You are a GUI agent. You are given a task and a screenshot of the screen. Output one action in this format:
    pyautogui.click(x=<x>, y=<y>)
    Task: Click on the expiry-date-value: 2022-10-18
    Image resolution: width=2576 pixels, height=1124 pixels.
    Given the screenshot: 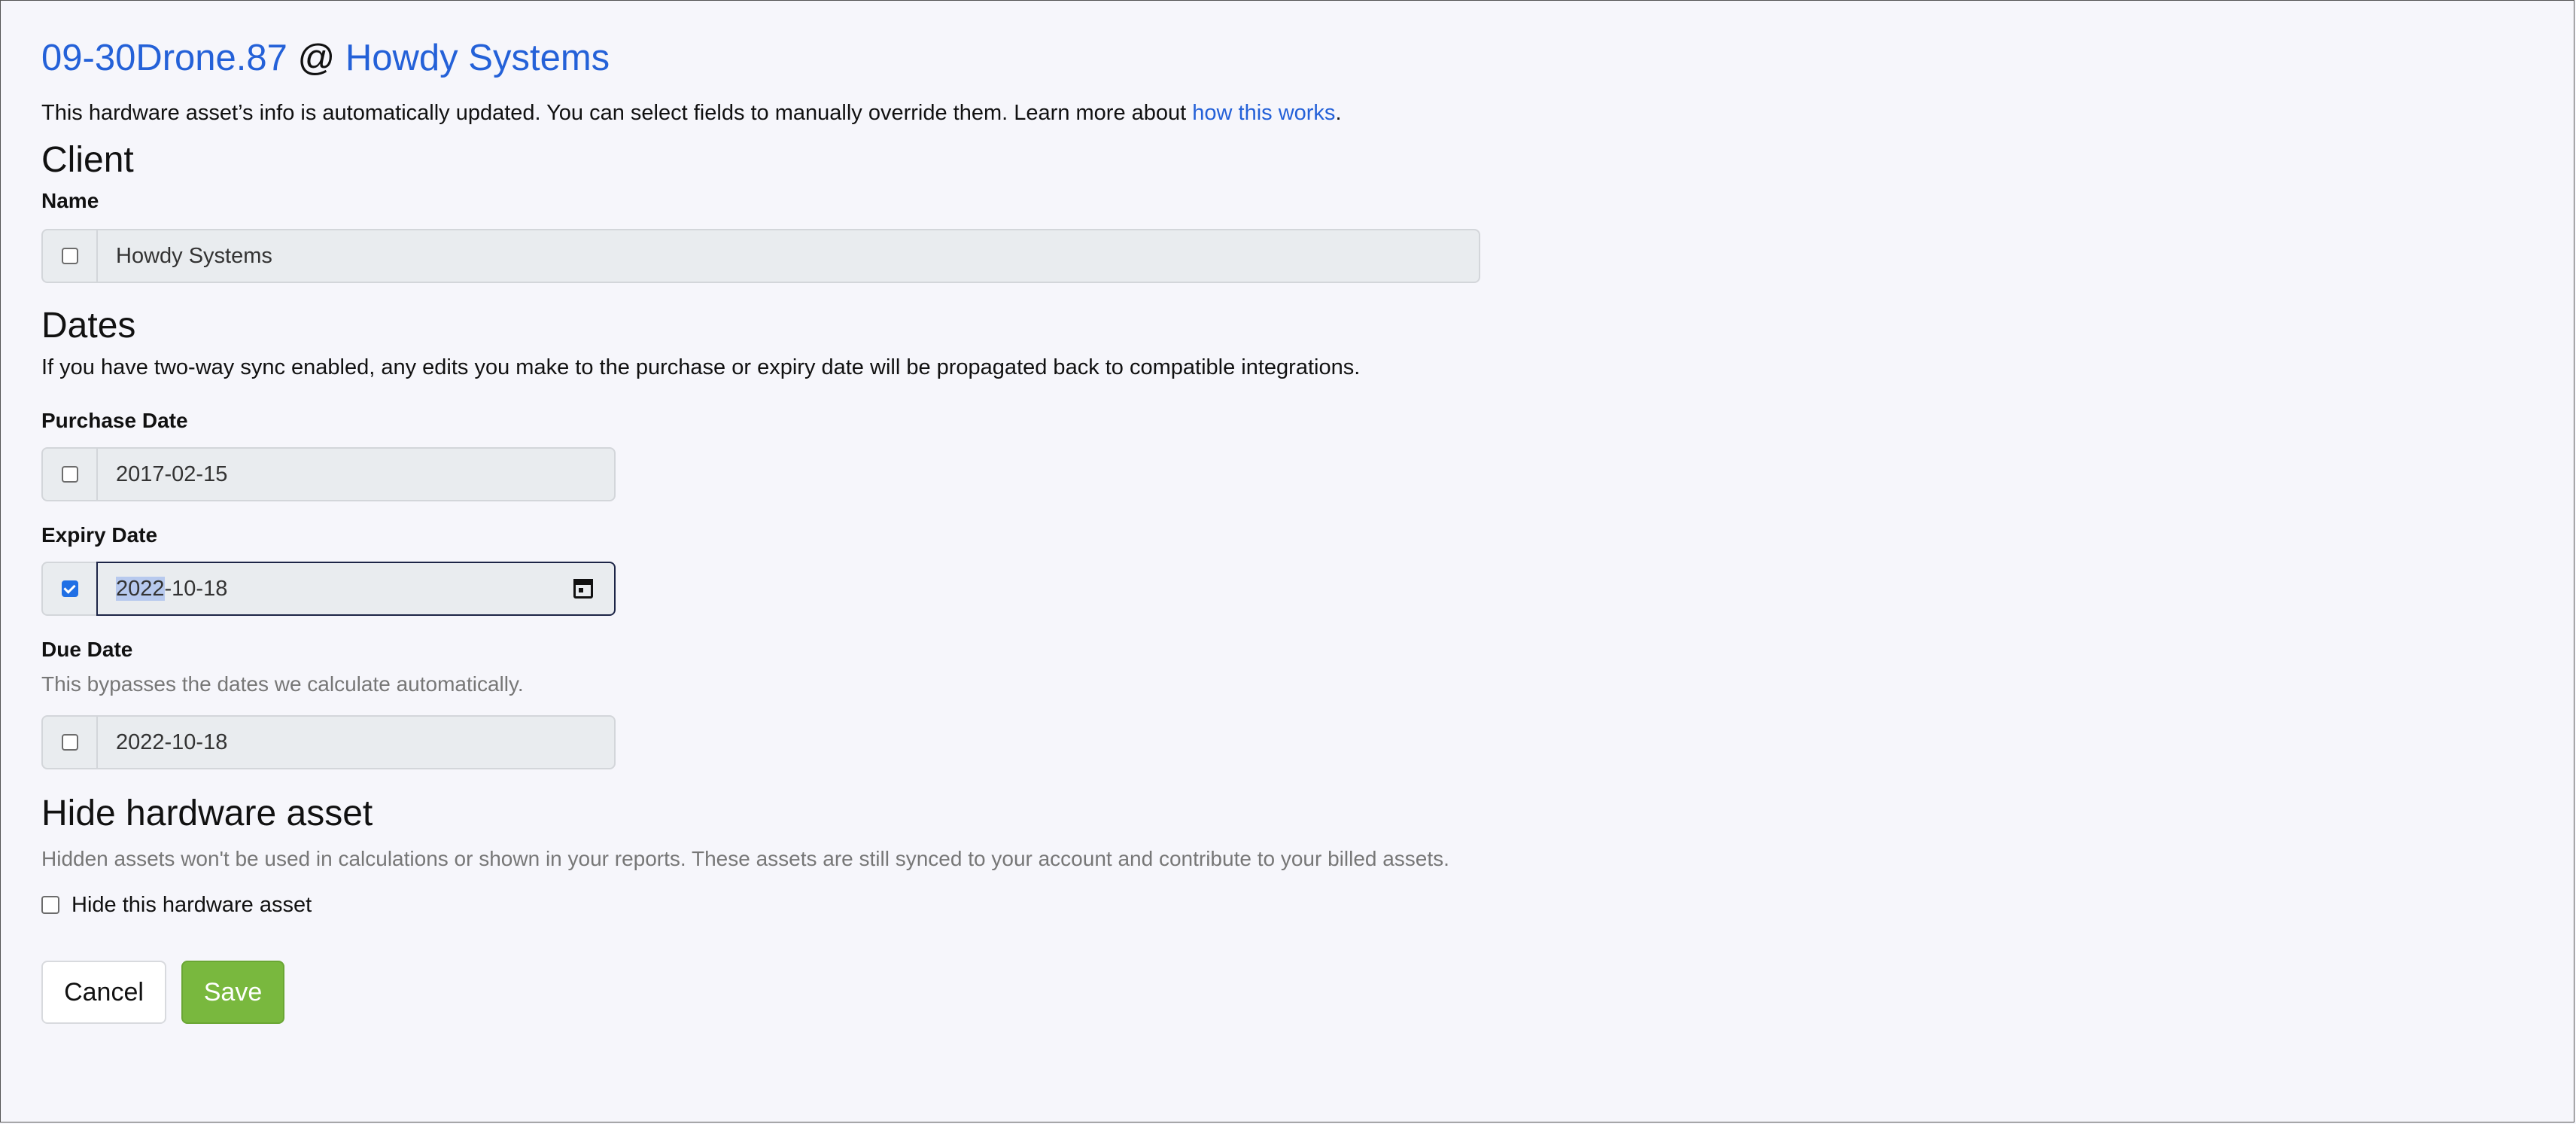 What is the action you would take?
    pyautogui.click(x=172, y=589)
    